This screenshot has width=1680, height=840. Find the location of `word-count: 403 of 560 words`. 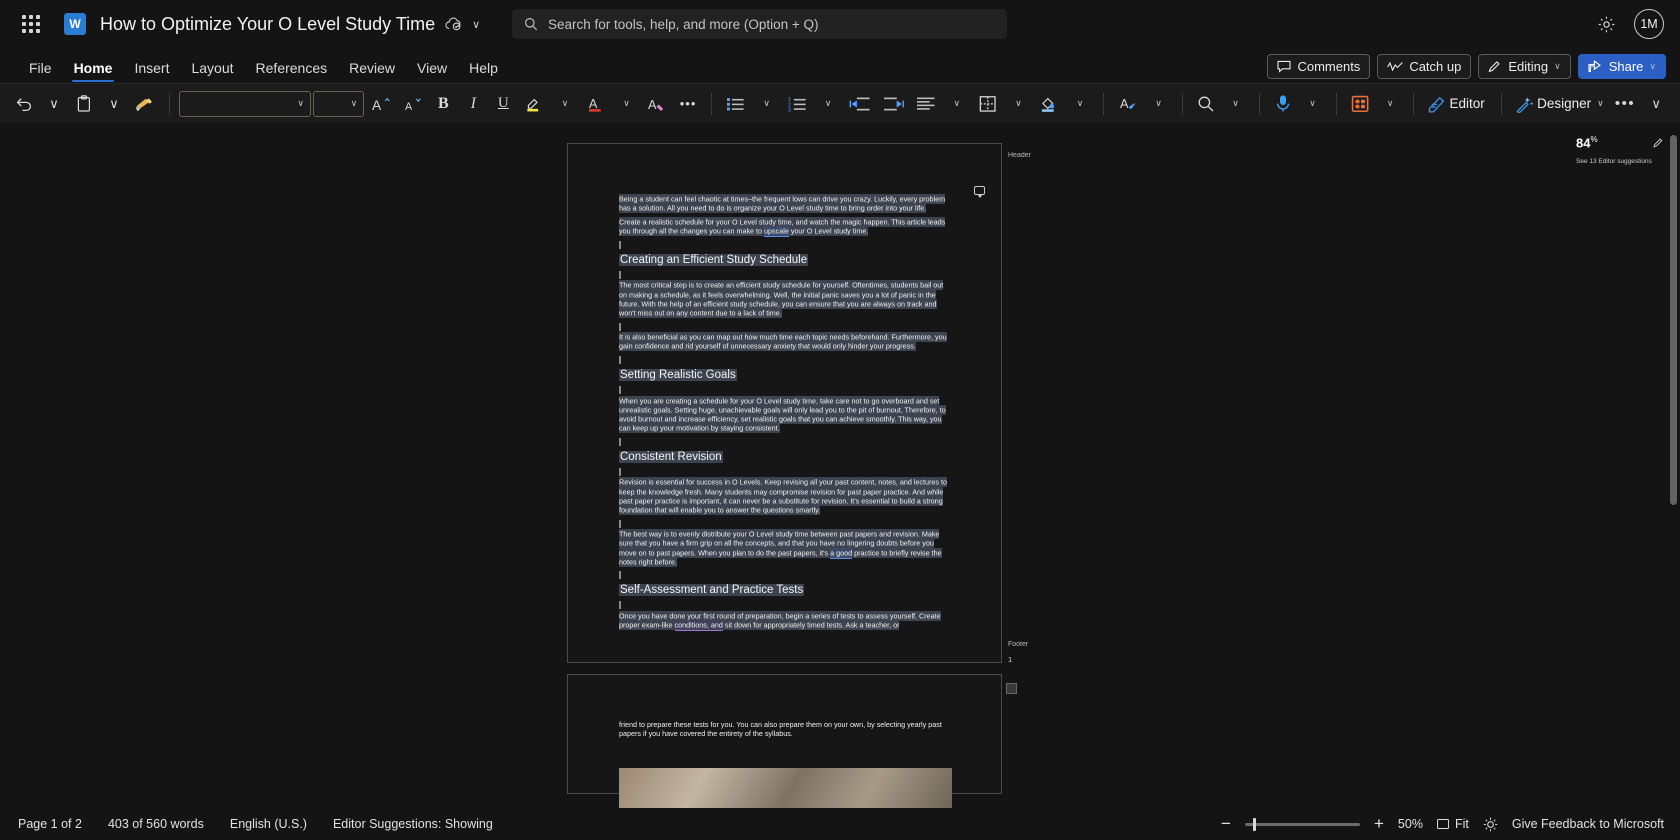

word-count: 403 of 560 words is located at coordinates (156, 824).